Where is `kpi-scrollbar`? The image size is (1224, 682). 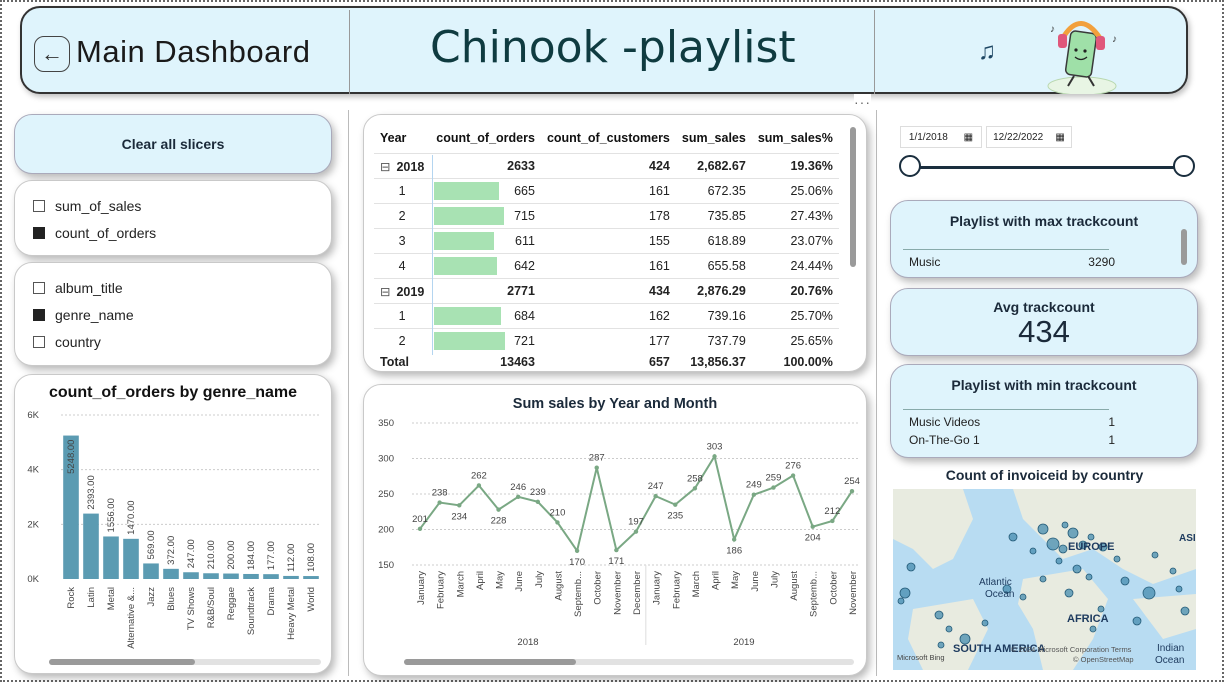
kpi-scrollbar is located at coordinates (1184, 247).